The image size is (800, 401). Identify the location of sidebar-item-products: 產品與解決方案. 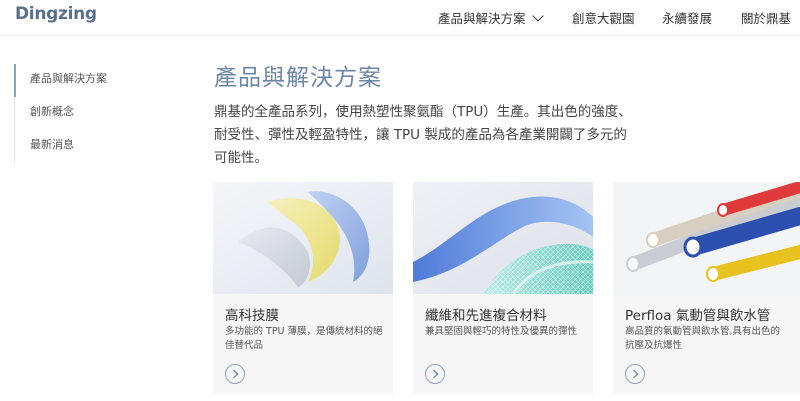
(74, 80).